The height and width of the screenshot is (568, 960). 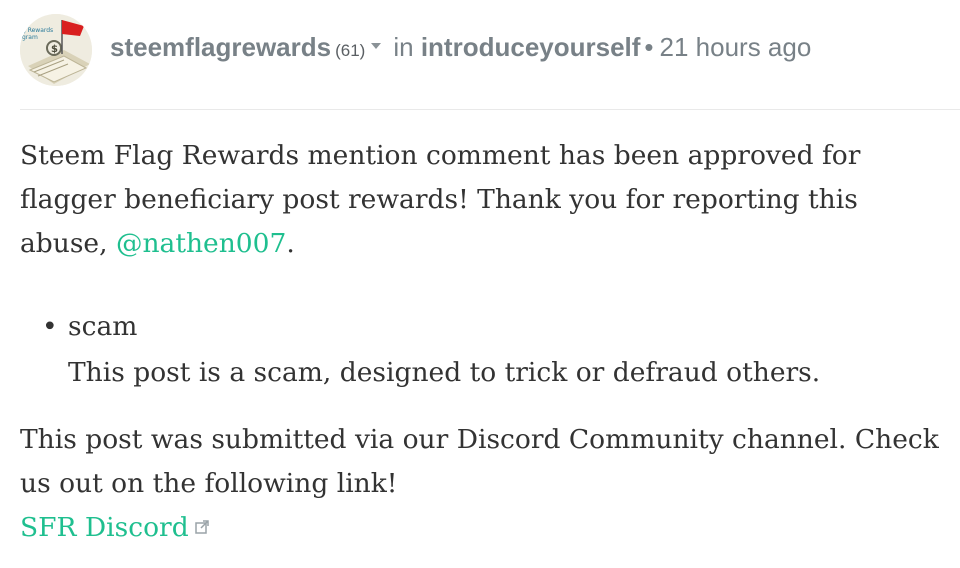 I want to click on header-divider, so click(x=490, y=109).